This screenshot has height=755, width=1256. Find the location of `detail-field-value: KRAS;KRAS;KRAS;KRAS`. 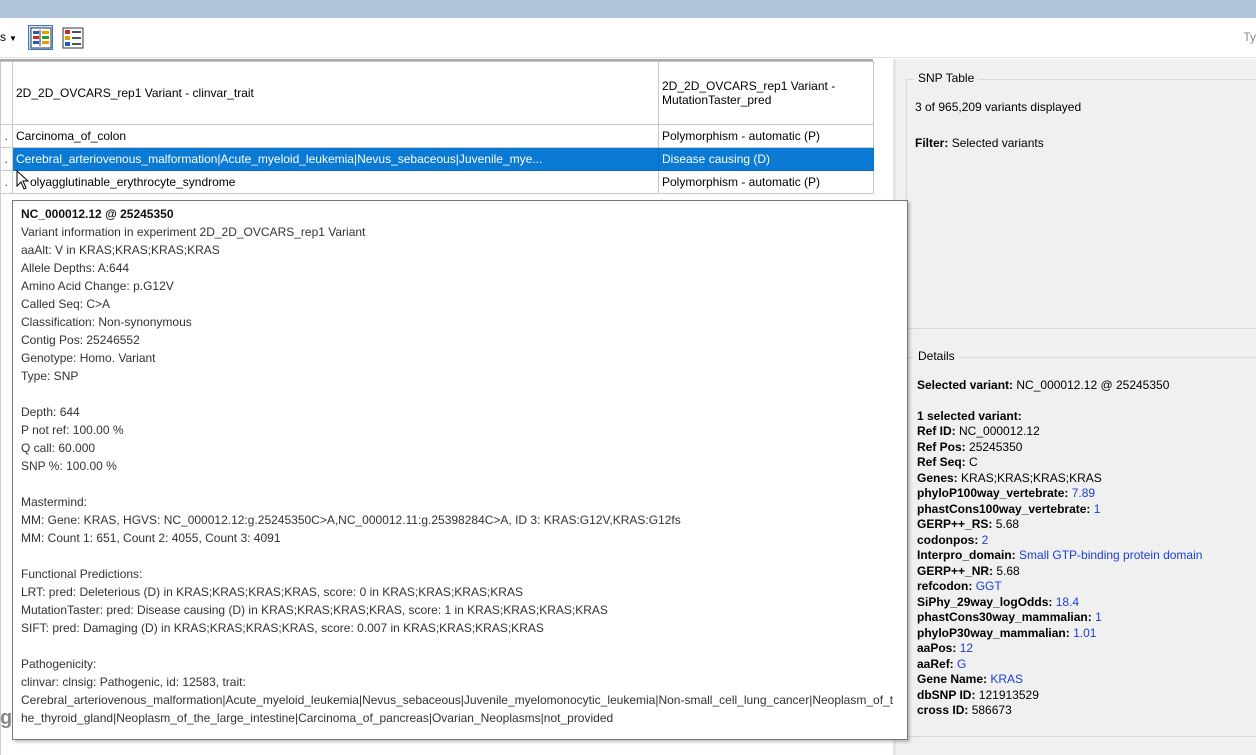

detail-field-value: KRAS;KRAS;KRAS;KRAS is located at coordinates (1031, 477).